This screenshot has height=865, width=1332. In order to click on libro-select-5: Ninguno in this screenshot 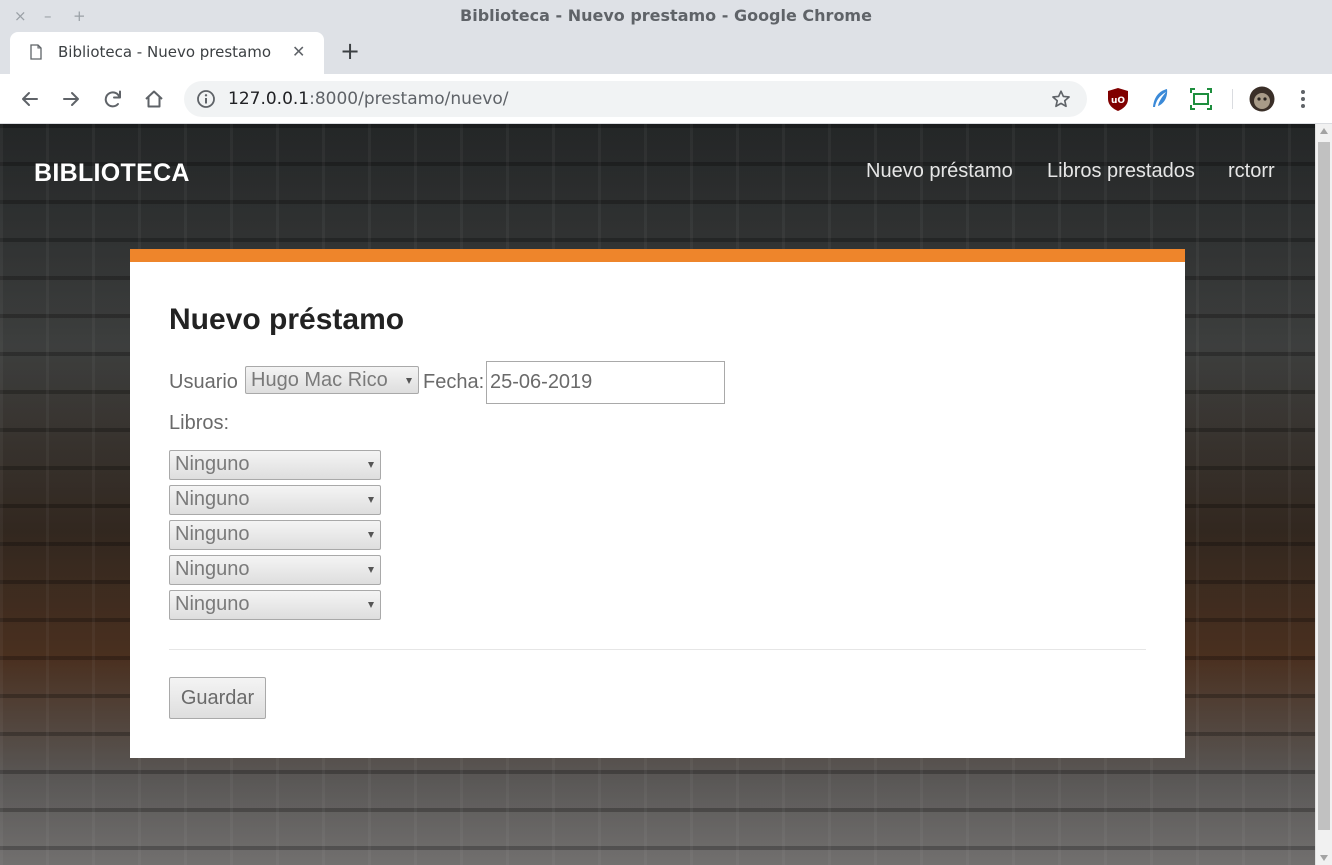, I will do `click(275, 605)`.